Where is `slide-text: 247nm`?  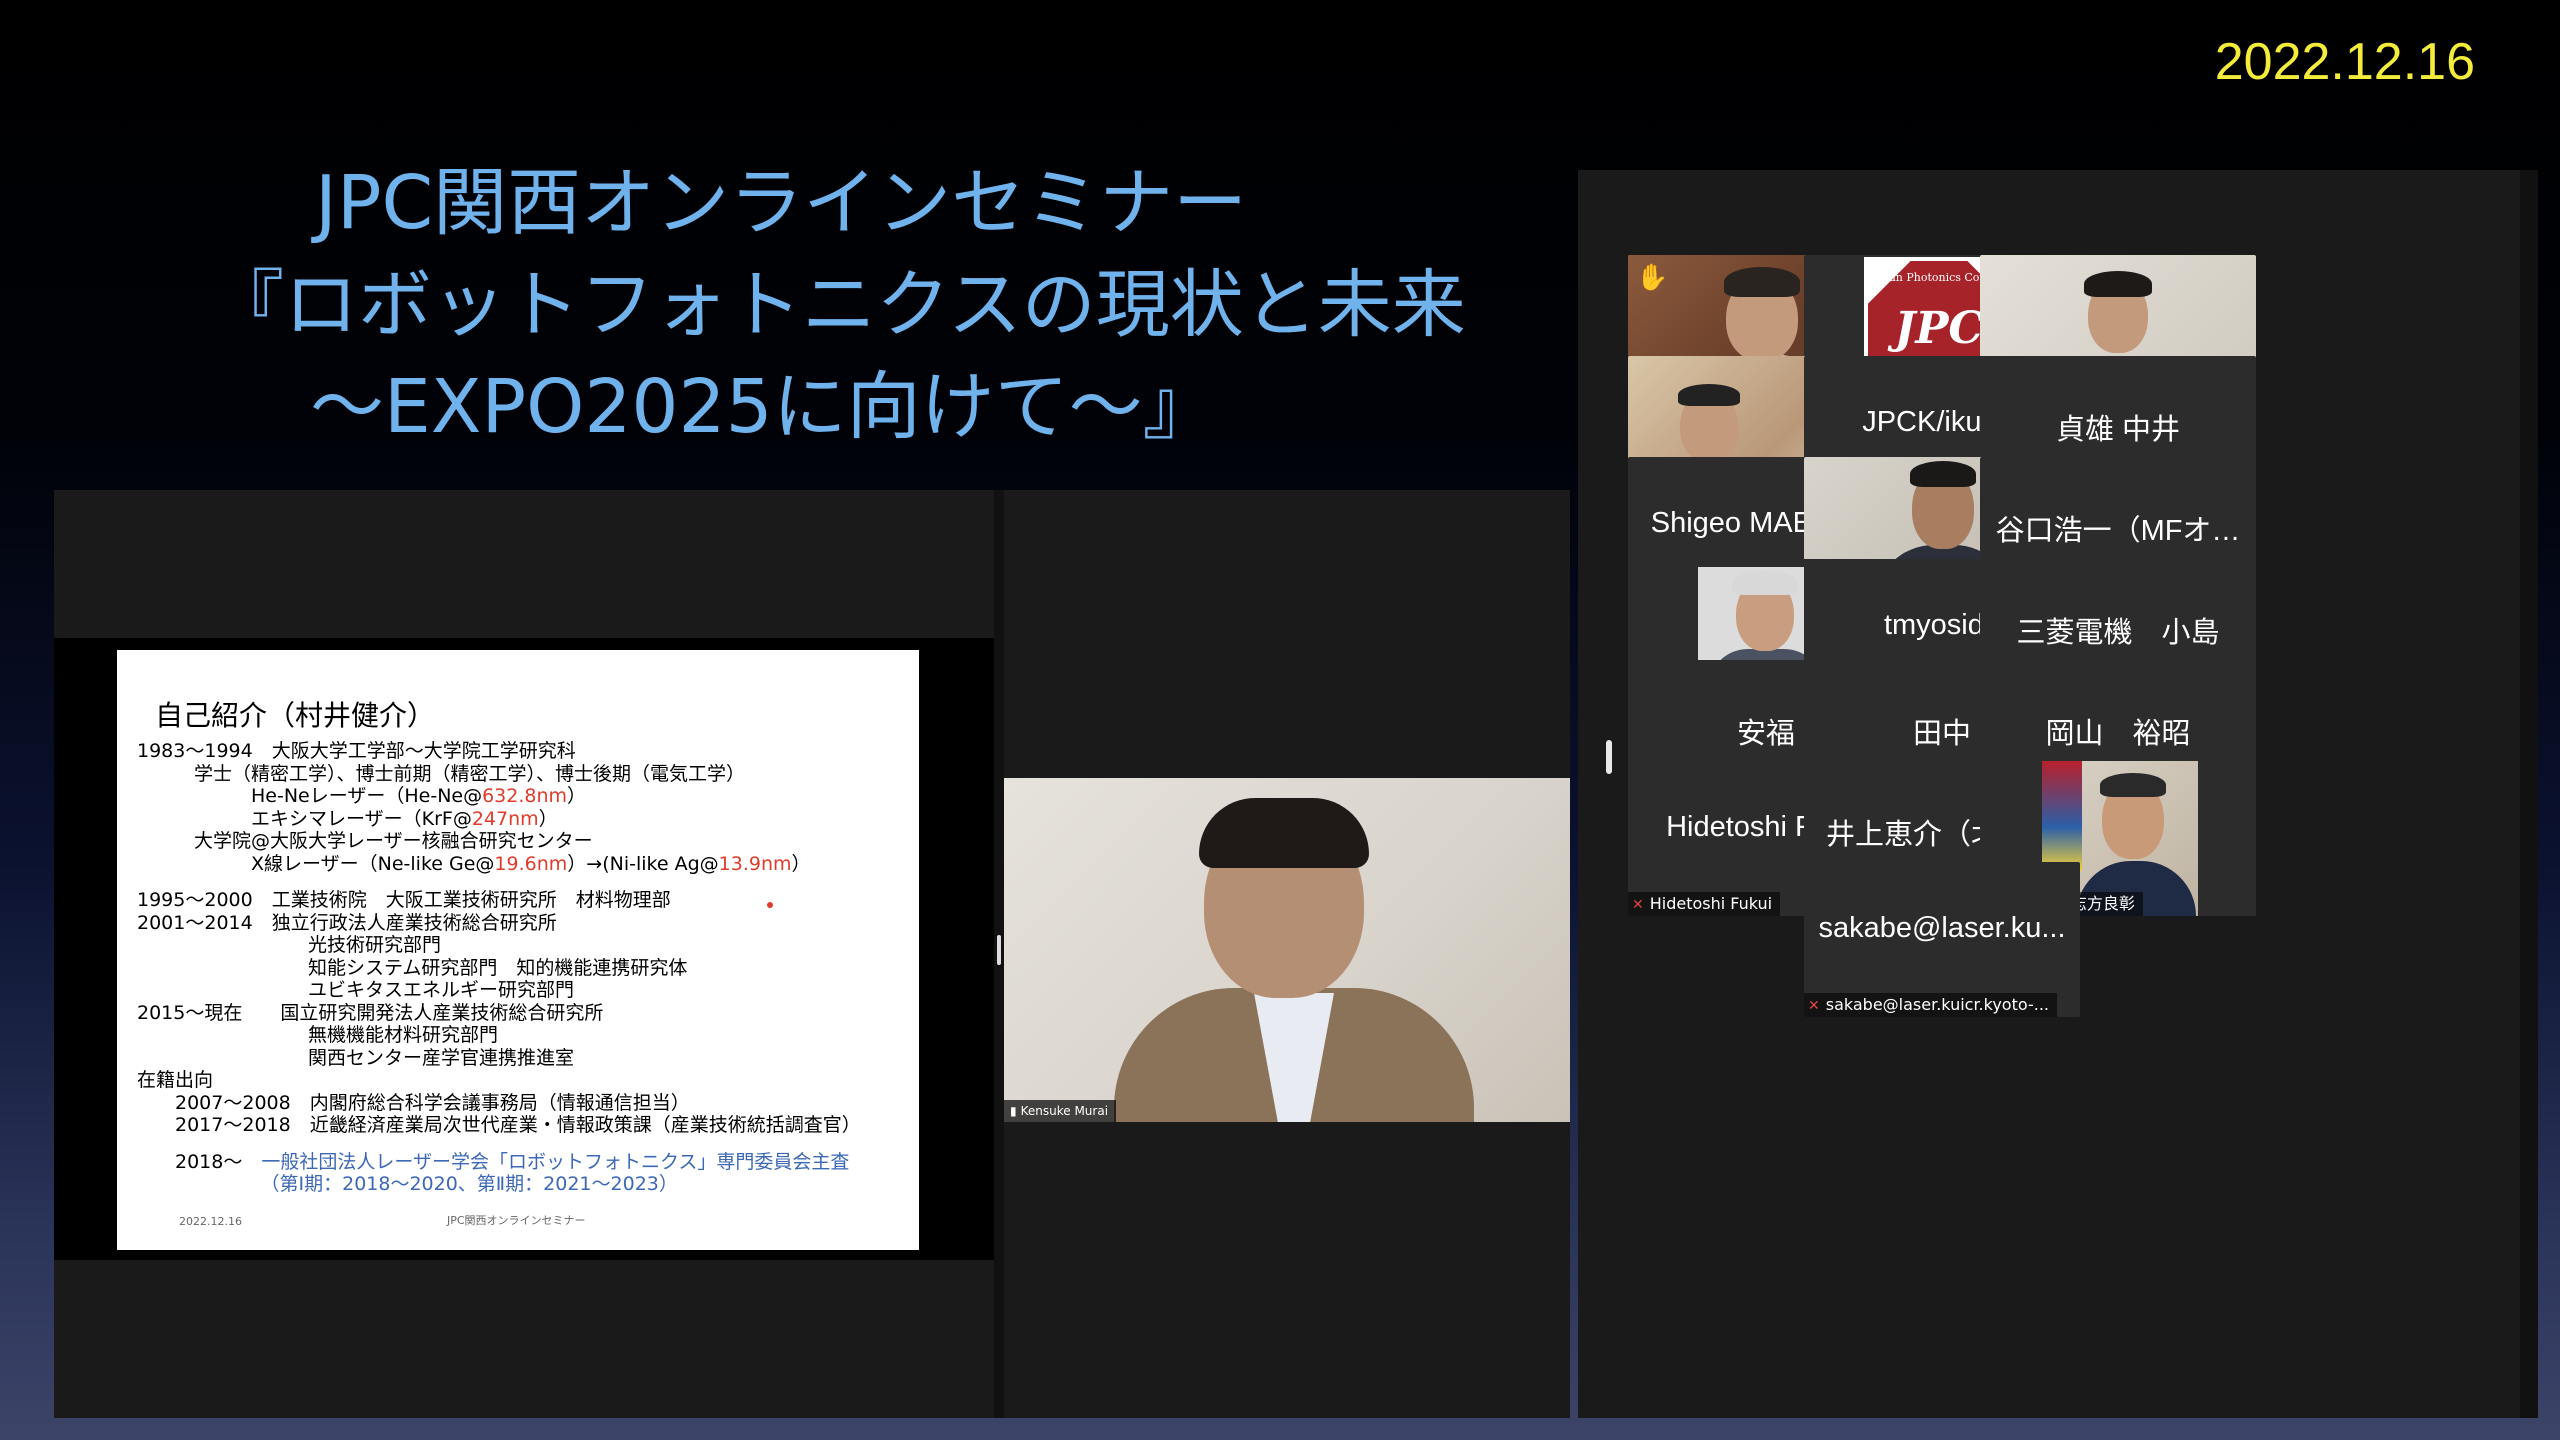
slide-text: 247nm is located at coordinates (505, 818).